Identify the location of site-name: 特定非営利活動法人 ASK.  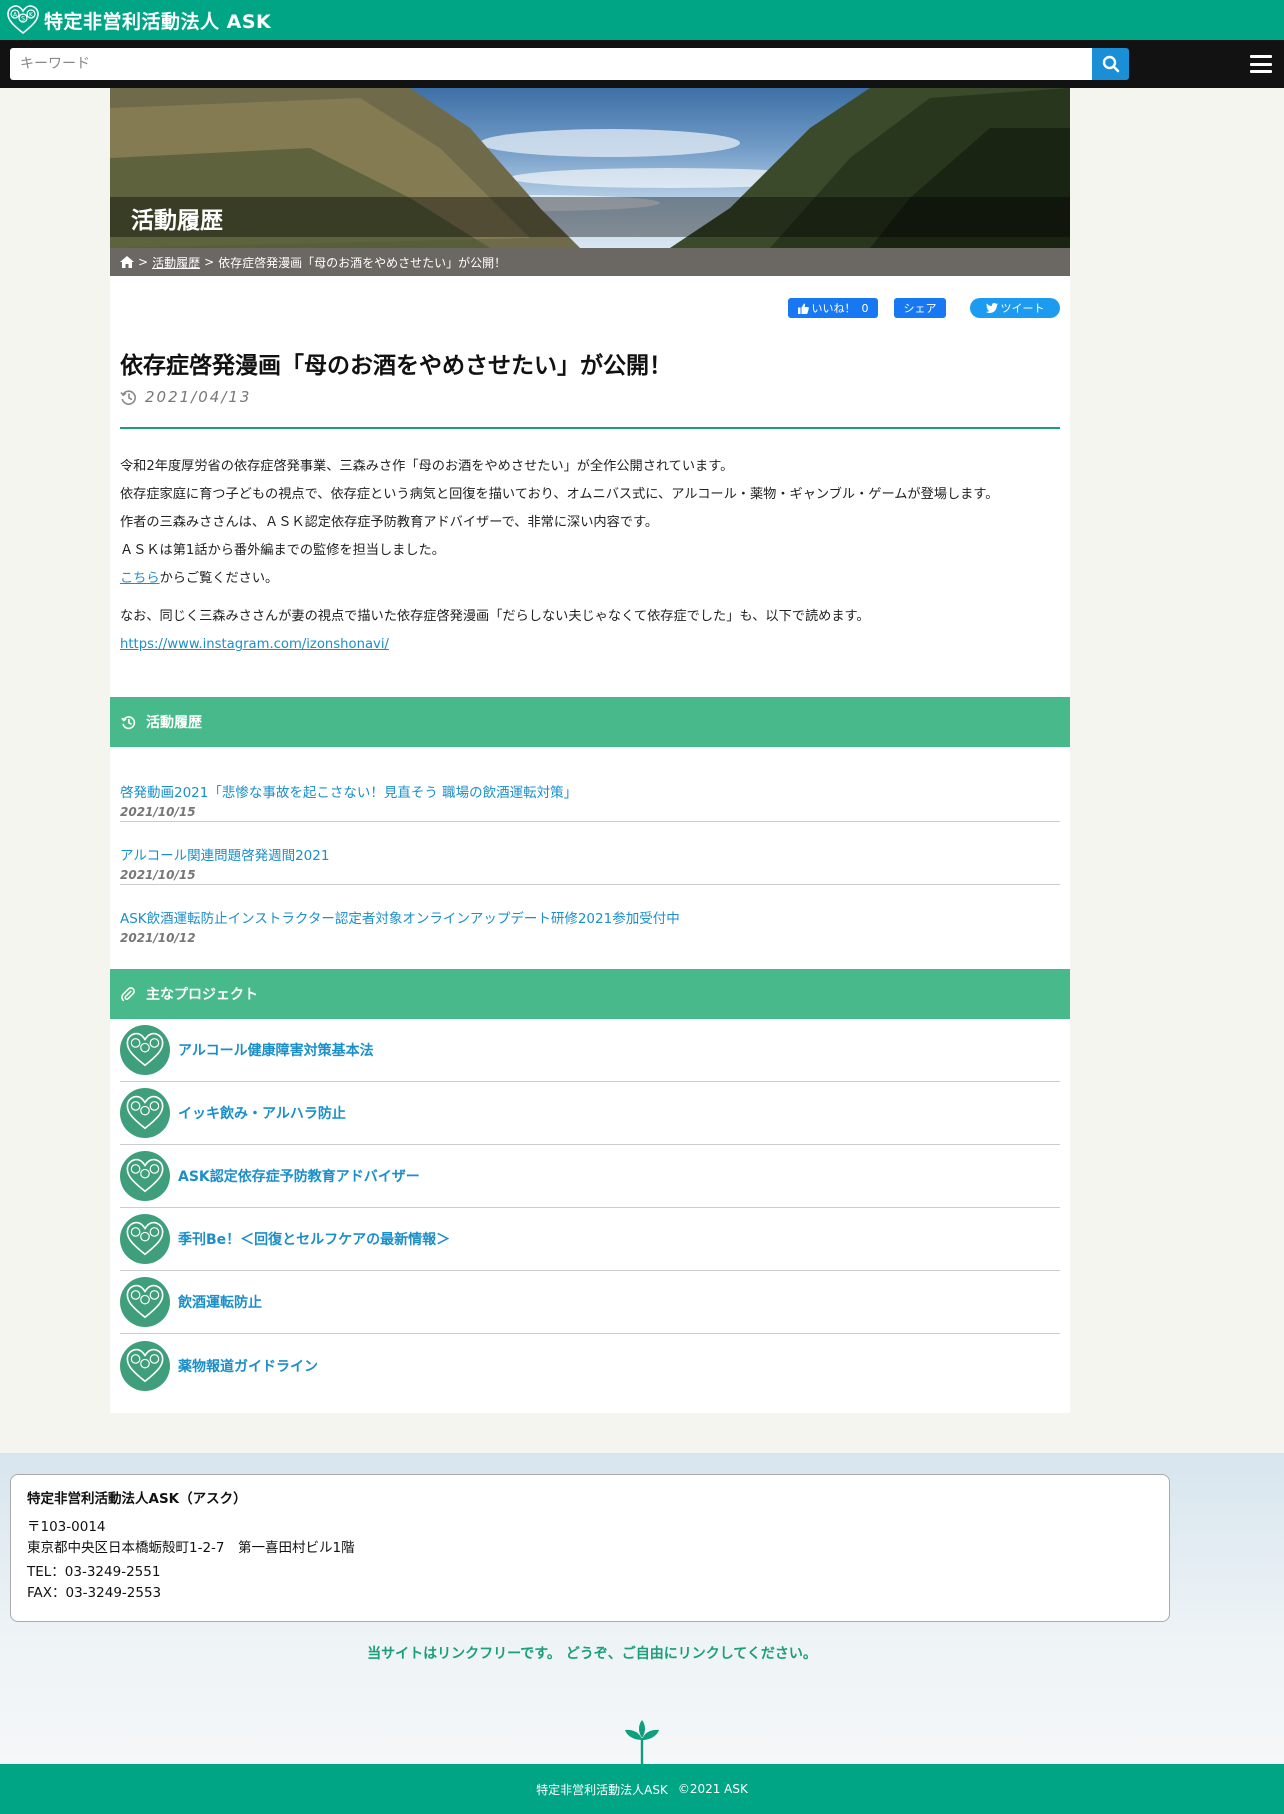
(157, 20).